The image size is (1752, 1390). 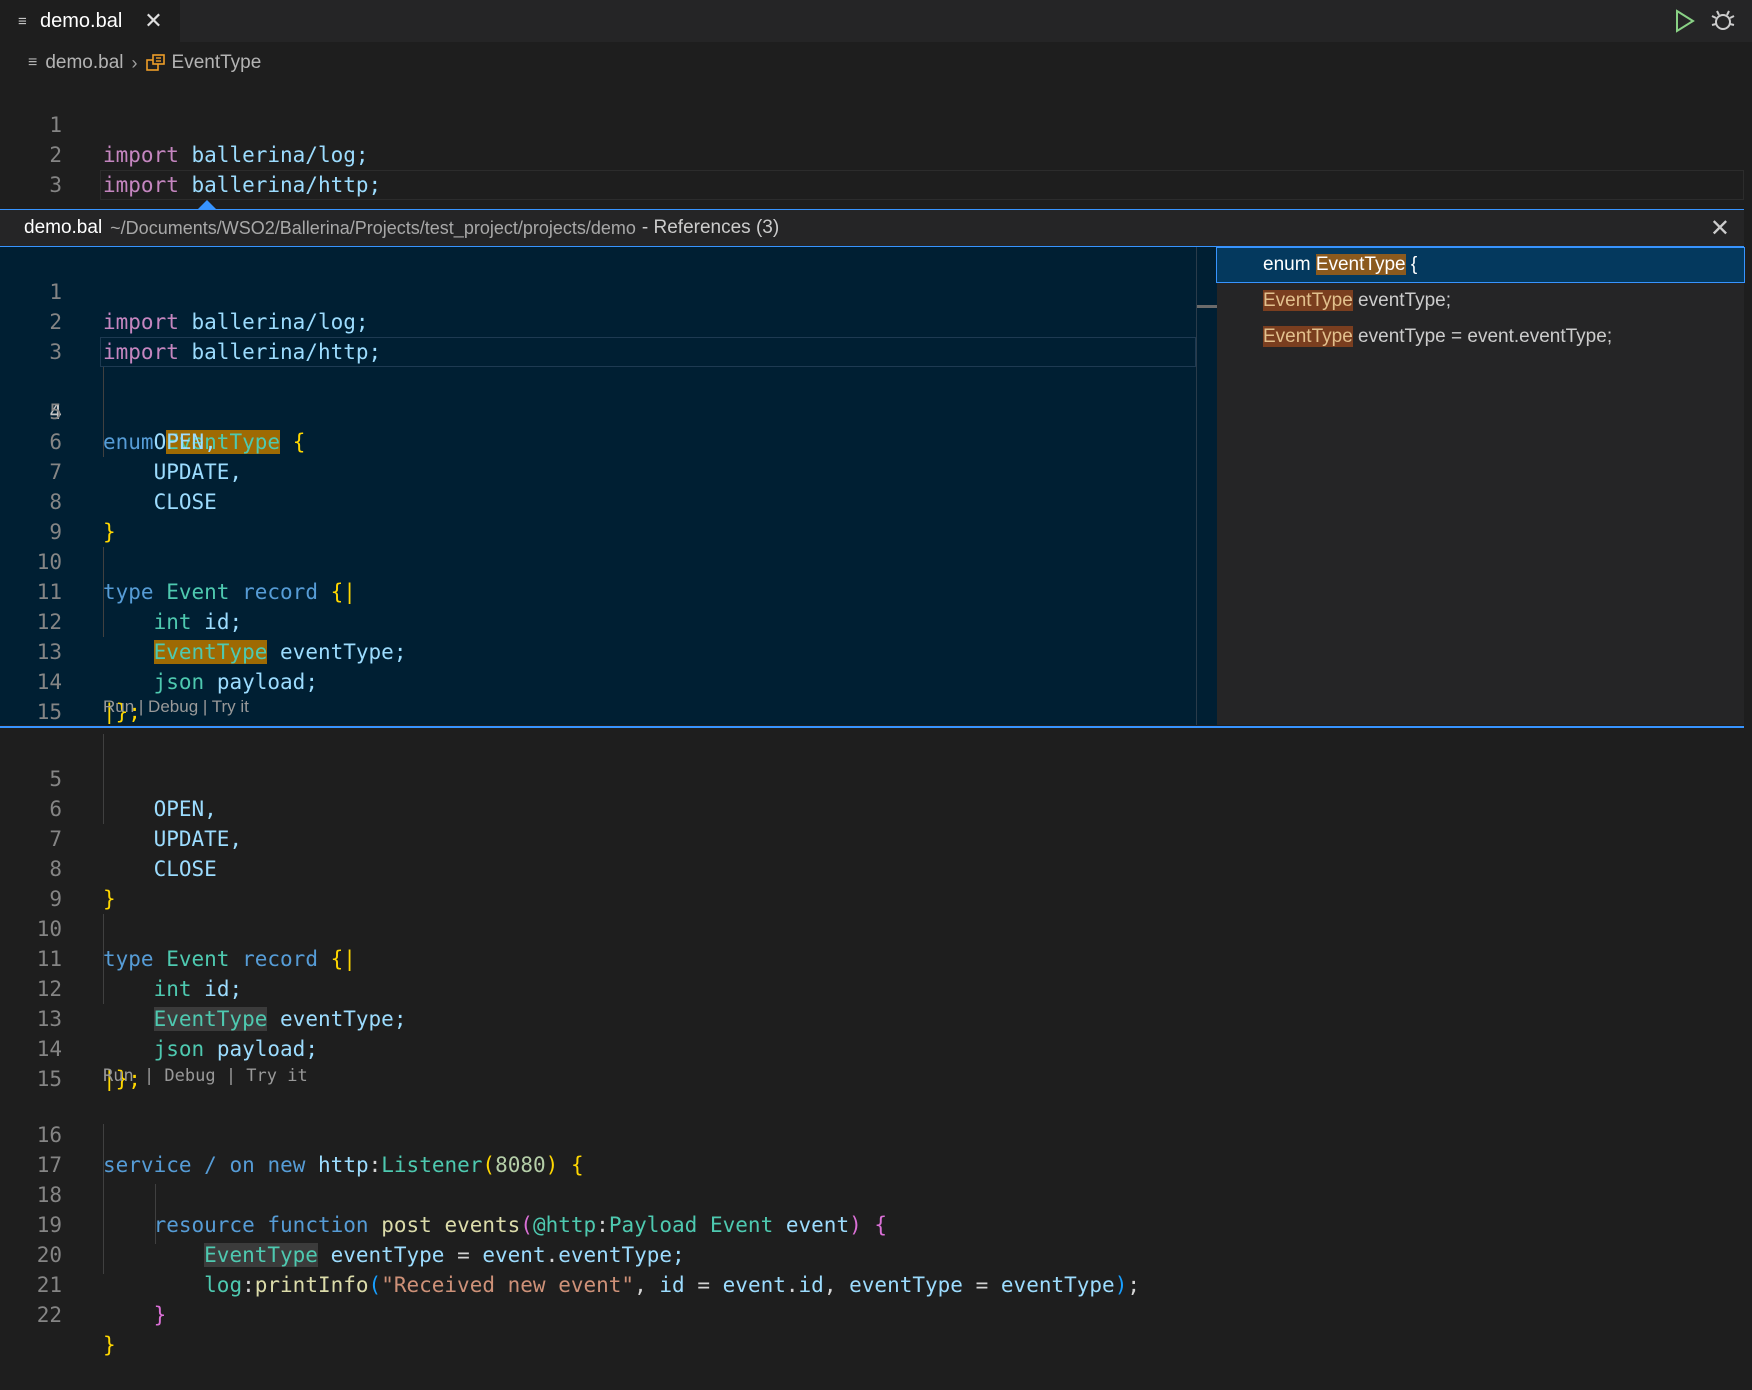 I want to click on play-icon, so click(x=1684, y=21).